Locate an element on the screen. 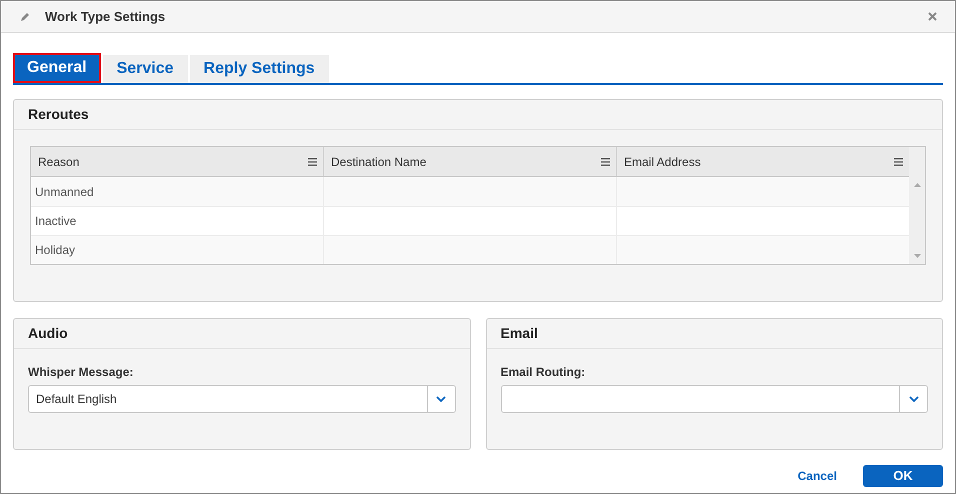 This screenshot has height=494, width=956. pencil-icon is located at coordinates (25, 16).